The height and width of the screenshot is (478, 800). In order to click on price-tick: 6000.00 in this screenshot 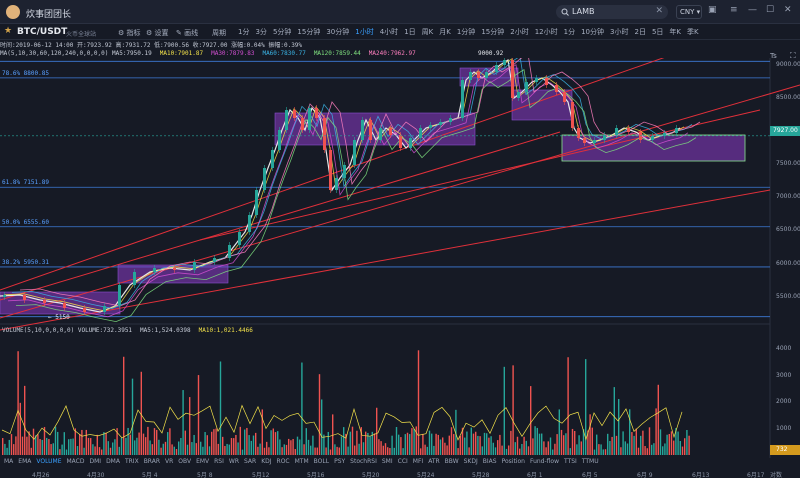, I will do `click(788, 263)`.